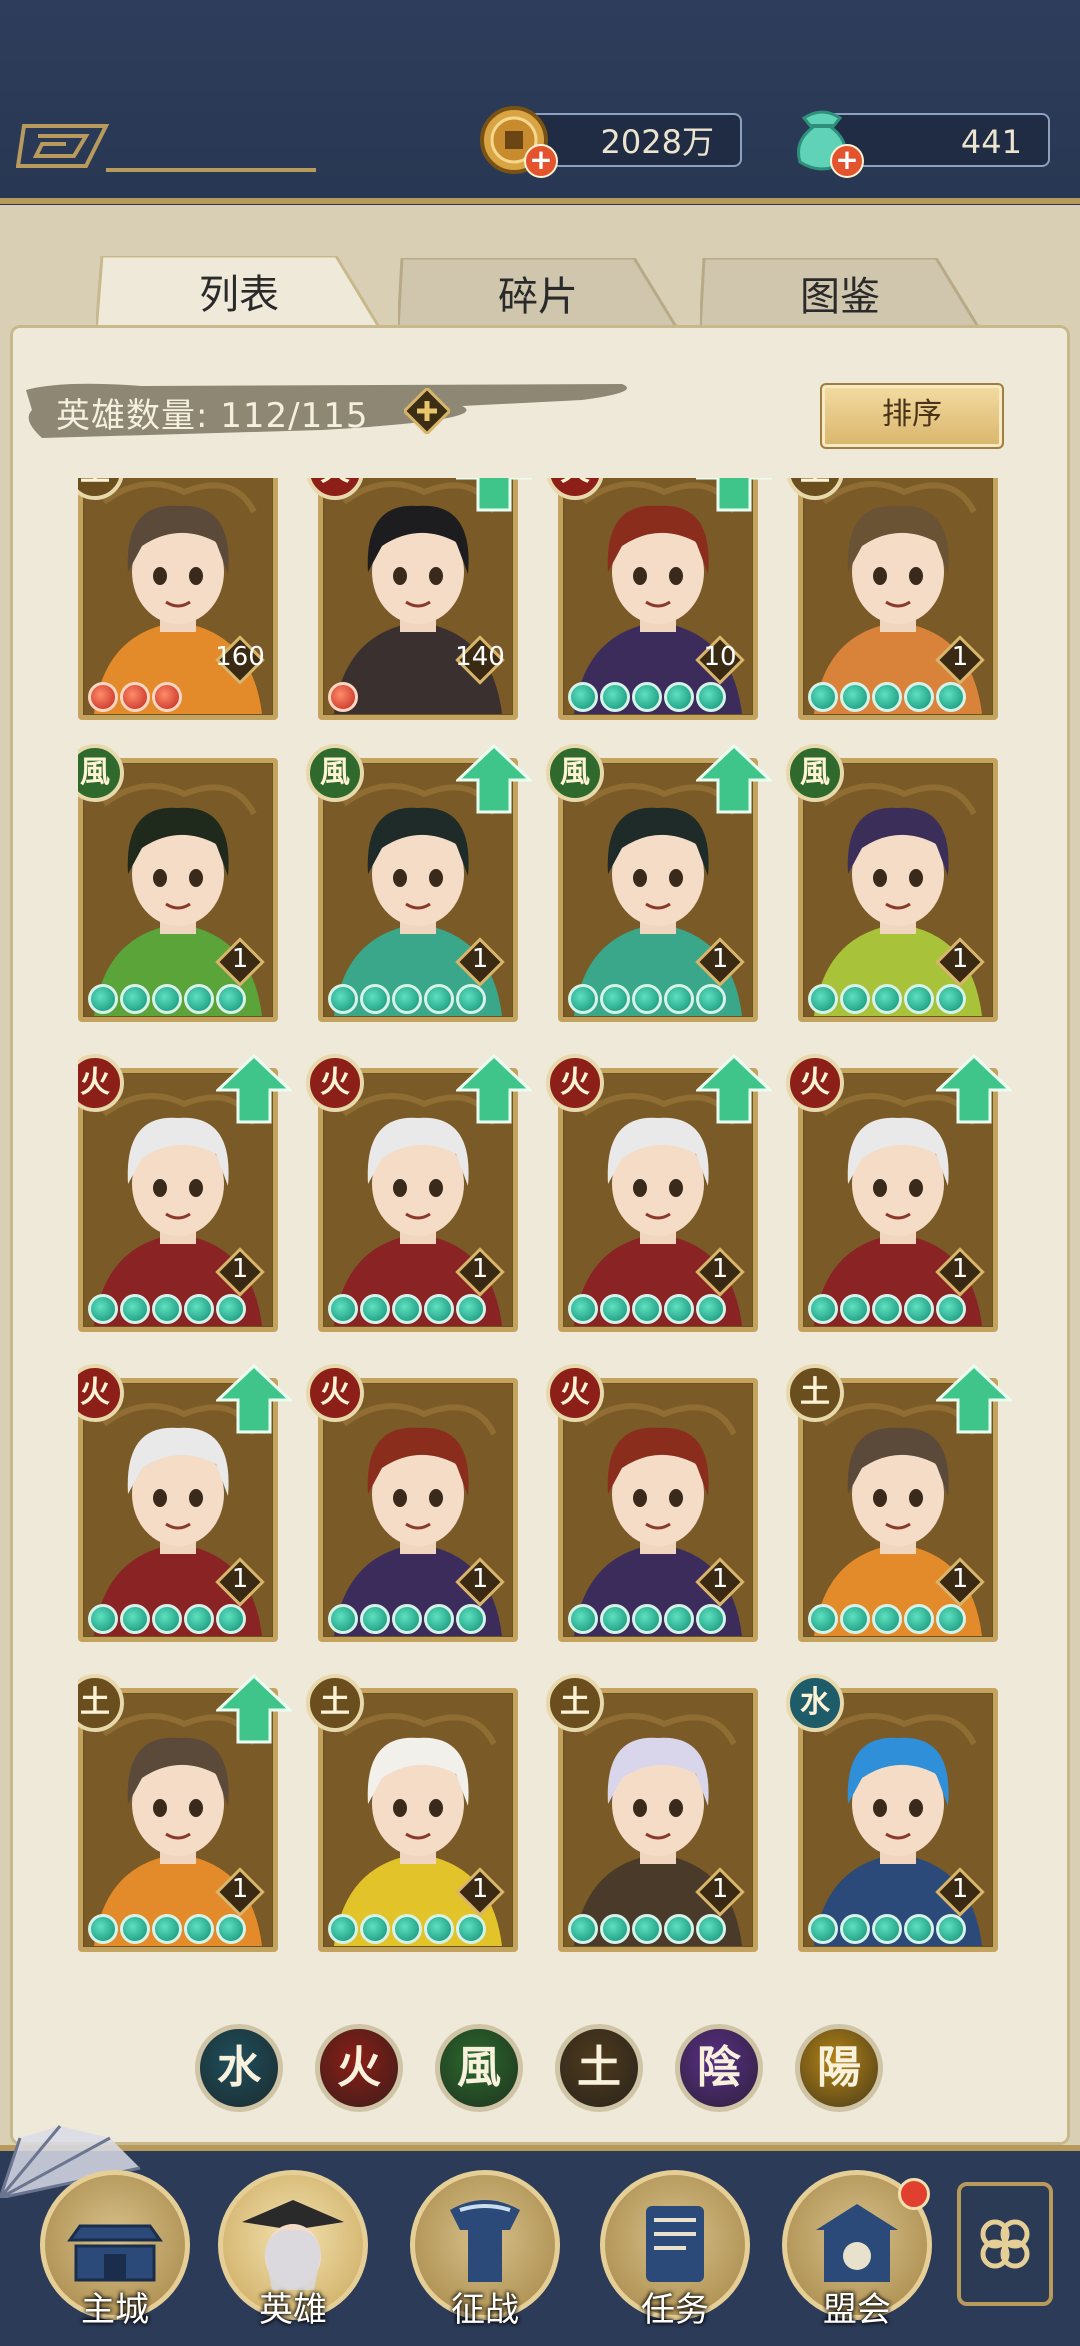 This screenshot has width=1080, height=2346. What do you see at coordinates (839, 2068) in the screenshot?
I see `element-filter-button: 陽` at bounding box center [839, 2068].